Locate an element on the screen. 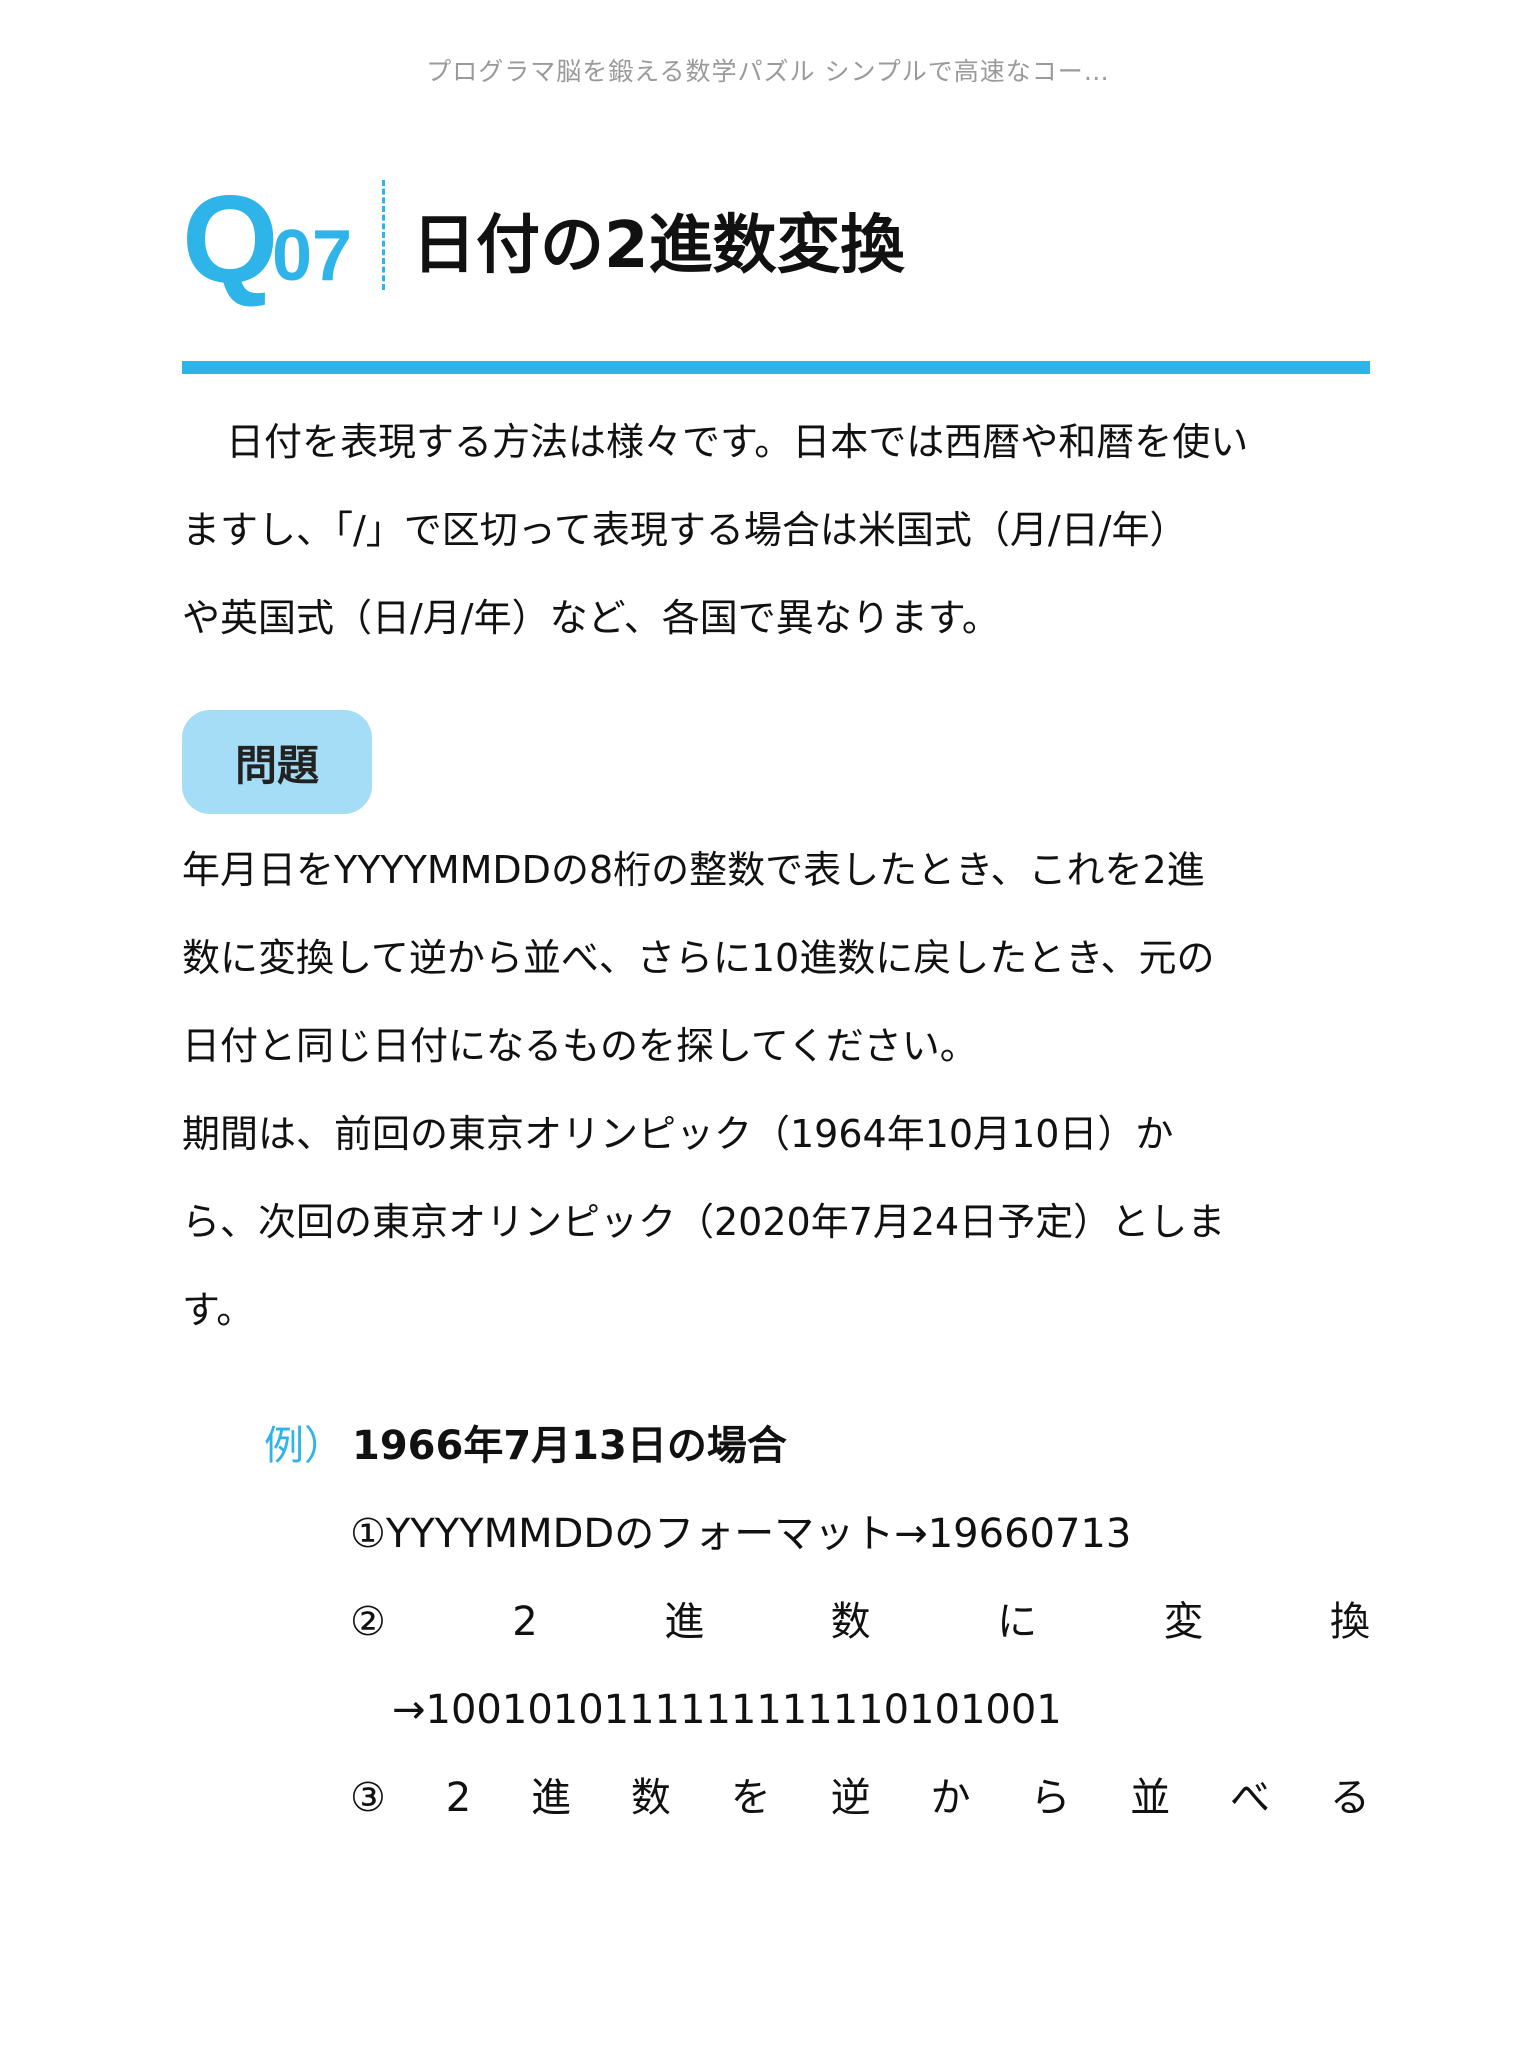  example-step-2: ② 2 進 数 に 変 換 is located at coordinates (860, 1622).